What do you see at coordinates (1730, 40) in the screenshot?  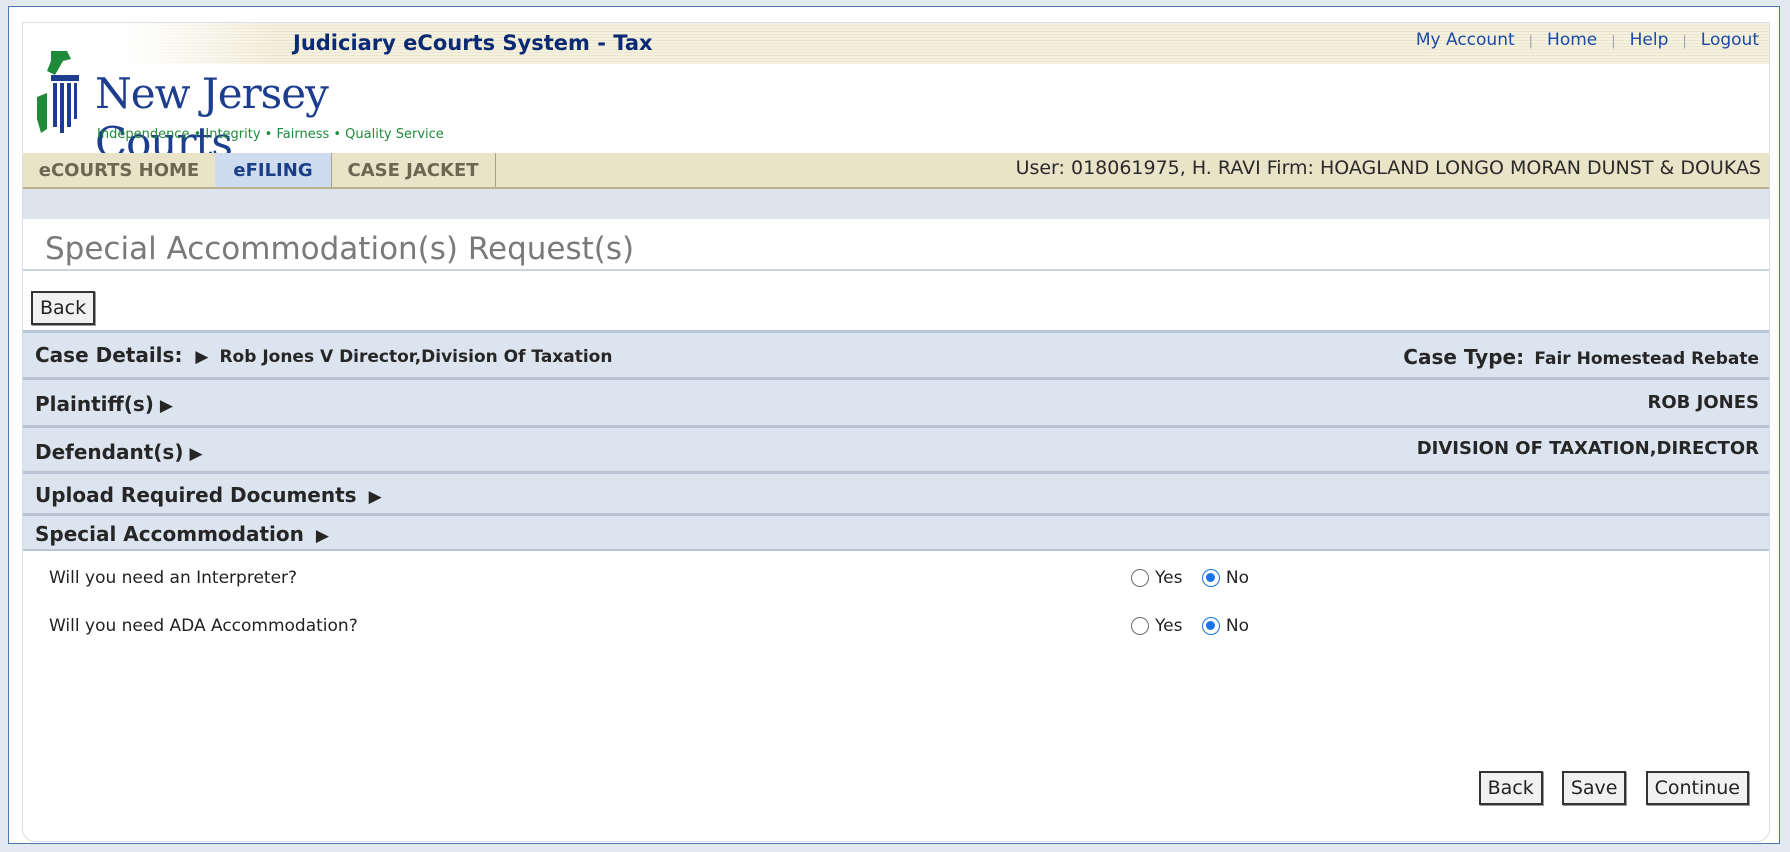 I see `logout-link: Logout` at bounding box center [1730, 40].